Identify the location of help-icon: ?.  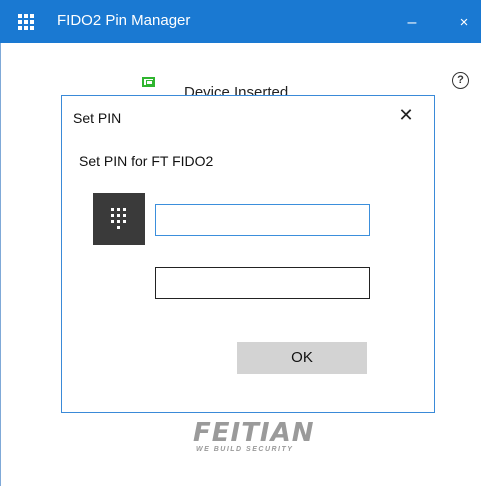
(460, 80).